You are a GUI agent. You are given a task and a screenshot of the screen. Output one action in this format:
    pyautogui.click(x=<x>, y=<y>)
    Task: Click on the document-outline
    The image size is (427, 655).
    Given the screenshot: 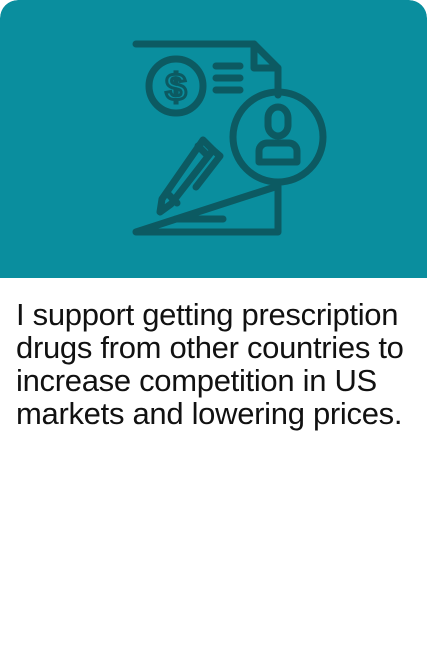 What is the action you would take?
    pyautogui.click(x=207, y=138)
    